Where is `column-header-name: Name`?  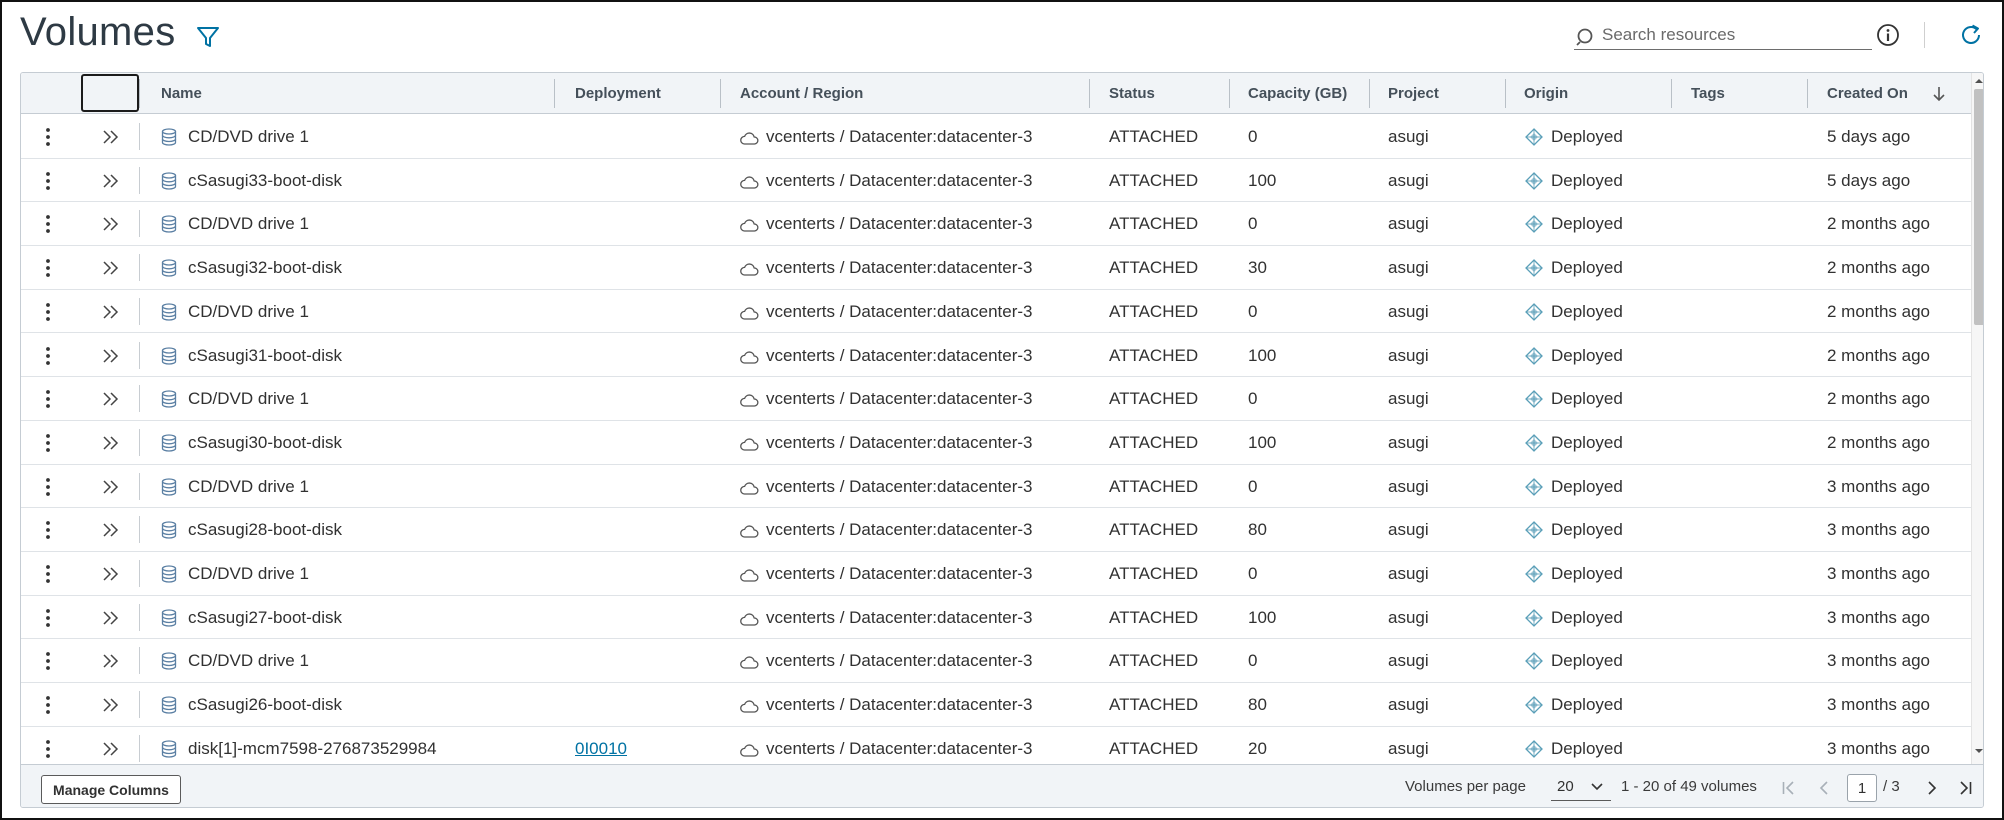 column-header-name: Name is located at coordinates (181, 93).